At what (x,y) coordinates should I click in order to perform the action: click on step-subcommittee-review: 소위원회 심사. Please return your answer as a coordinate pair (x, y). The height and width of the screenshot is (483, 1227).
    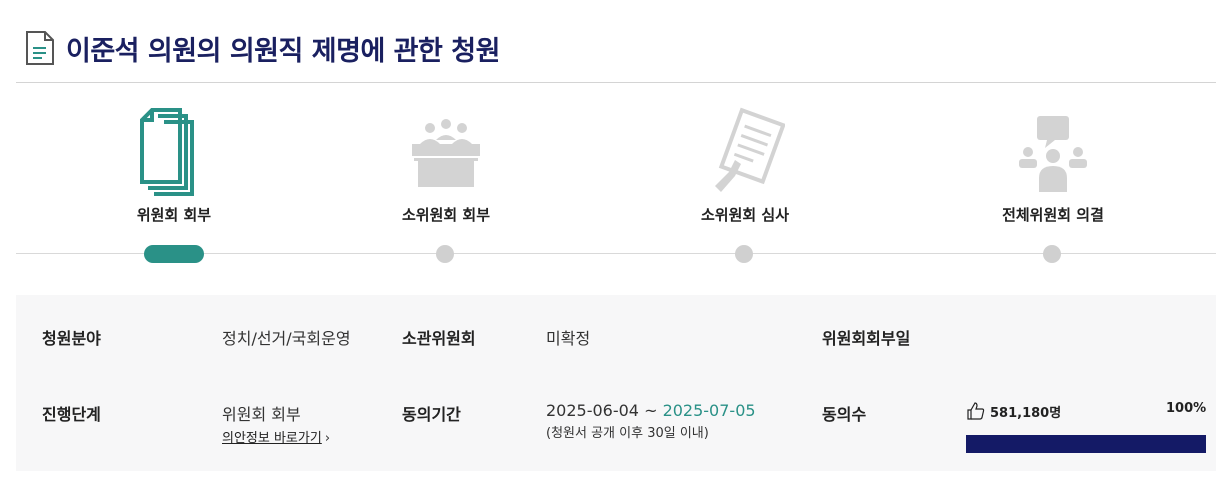
    Looking at the image, I should click on (745, 181).